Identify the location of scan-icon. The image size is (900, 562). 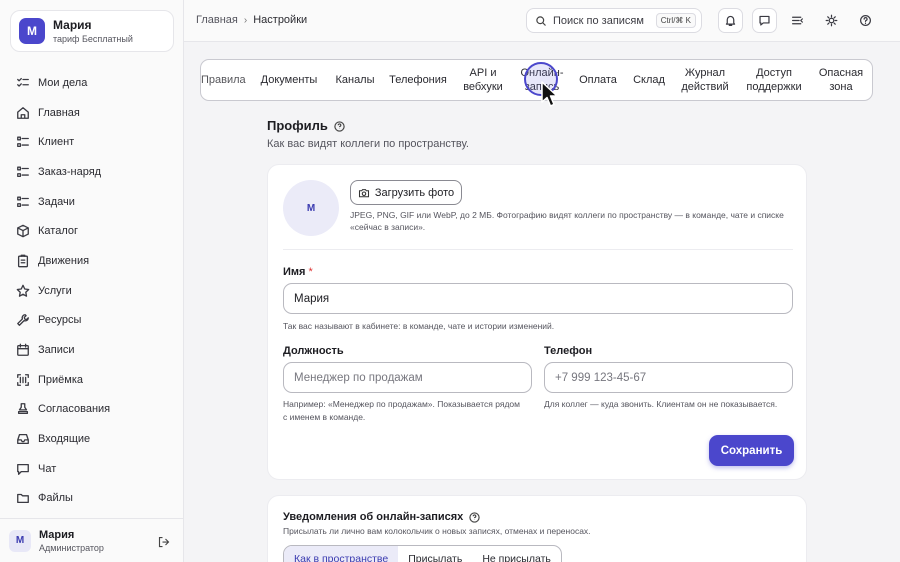
(23, 379).